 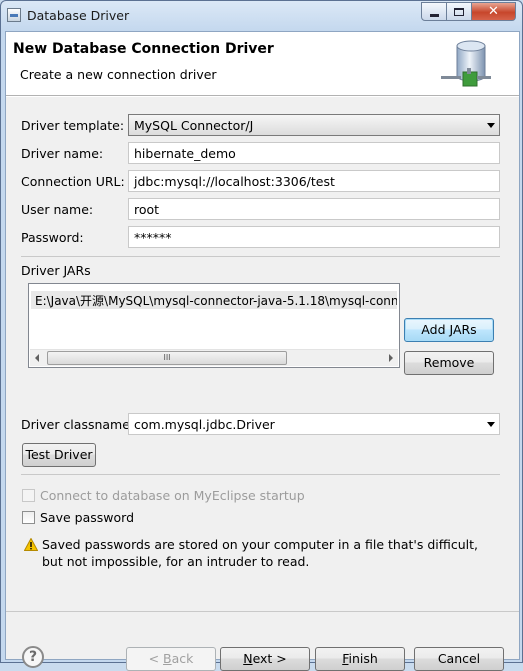 I want to click on title-bar: Database Driver ✕, so click(x=261, y=15).